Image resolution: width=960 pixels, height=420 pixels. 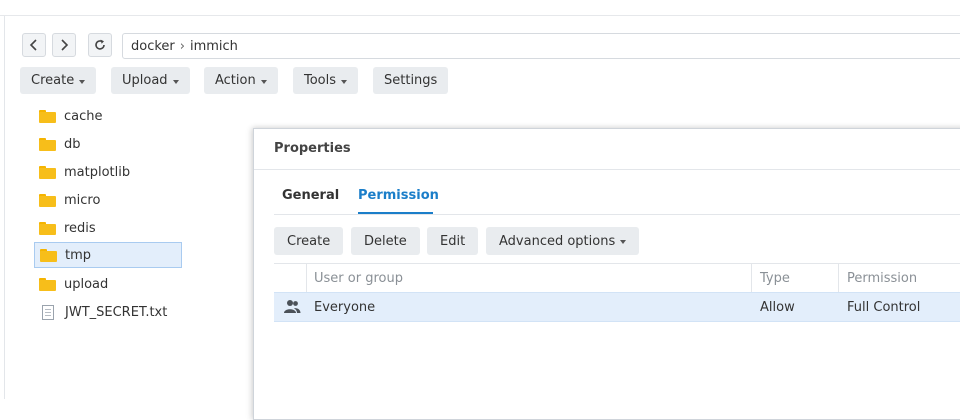 I want to click on back-button, so click(x=34, y=45).